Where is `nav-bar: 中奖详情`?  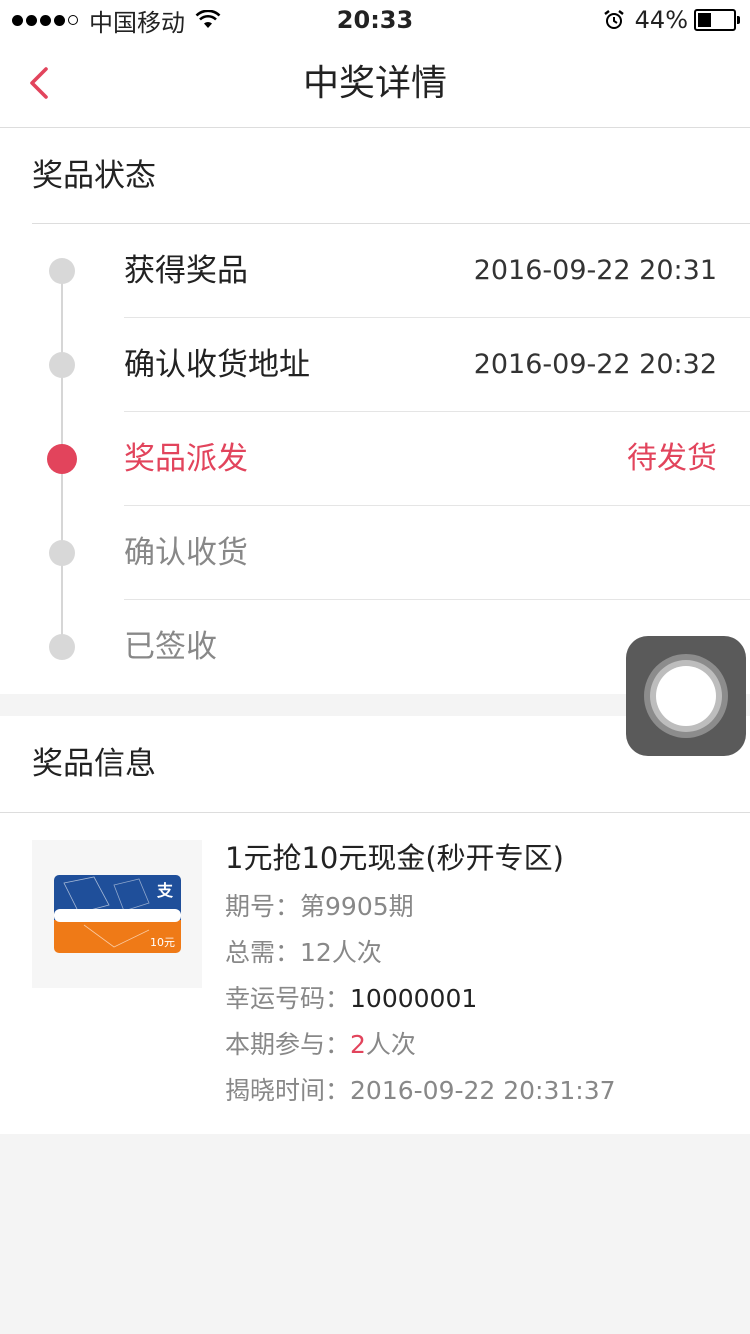 nav-bar: 中奖详情 is located at coordinates (375, 84).